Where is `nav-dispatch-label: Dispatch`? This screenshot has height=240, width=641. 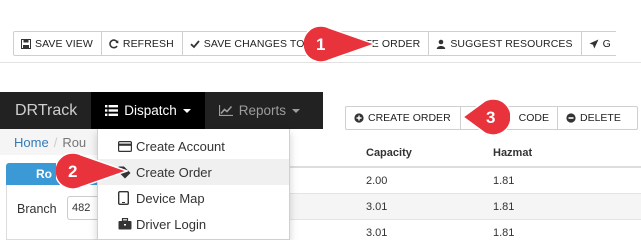
nav-dispatch-label: Dispatch is located at coordinates (150, 110).